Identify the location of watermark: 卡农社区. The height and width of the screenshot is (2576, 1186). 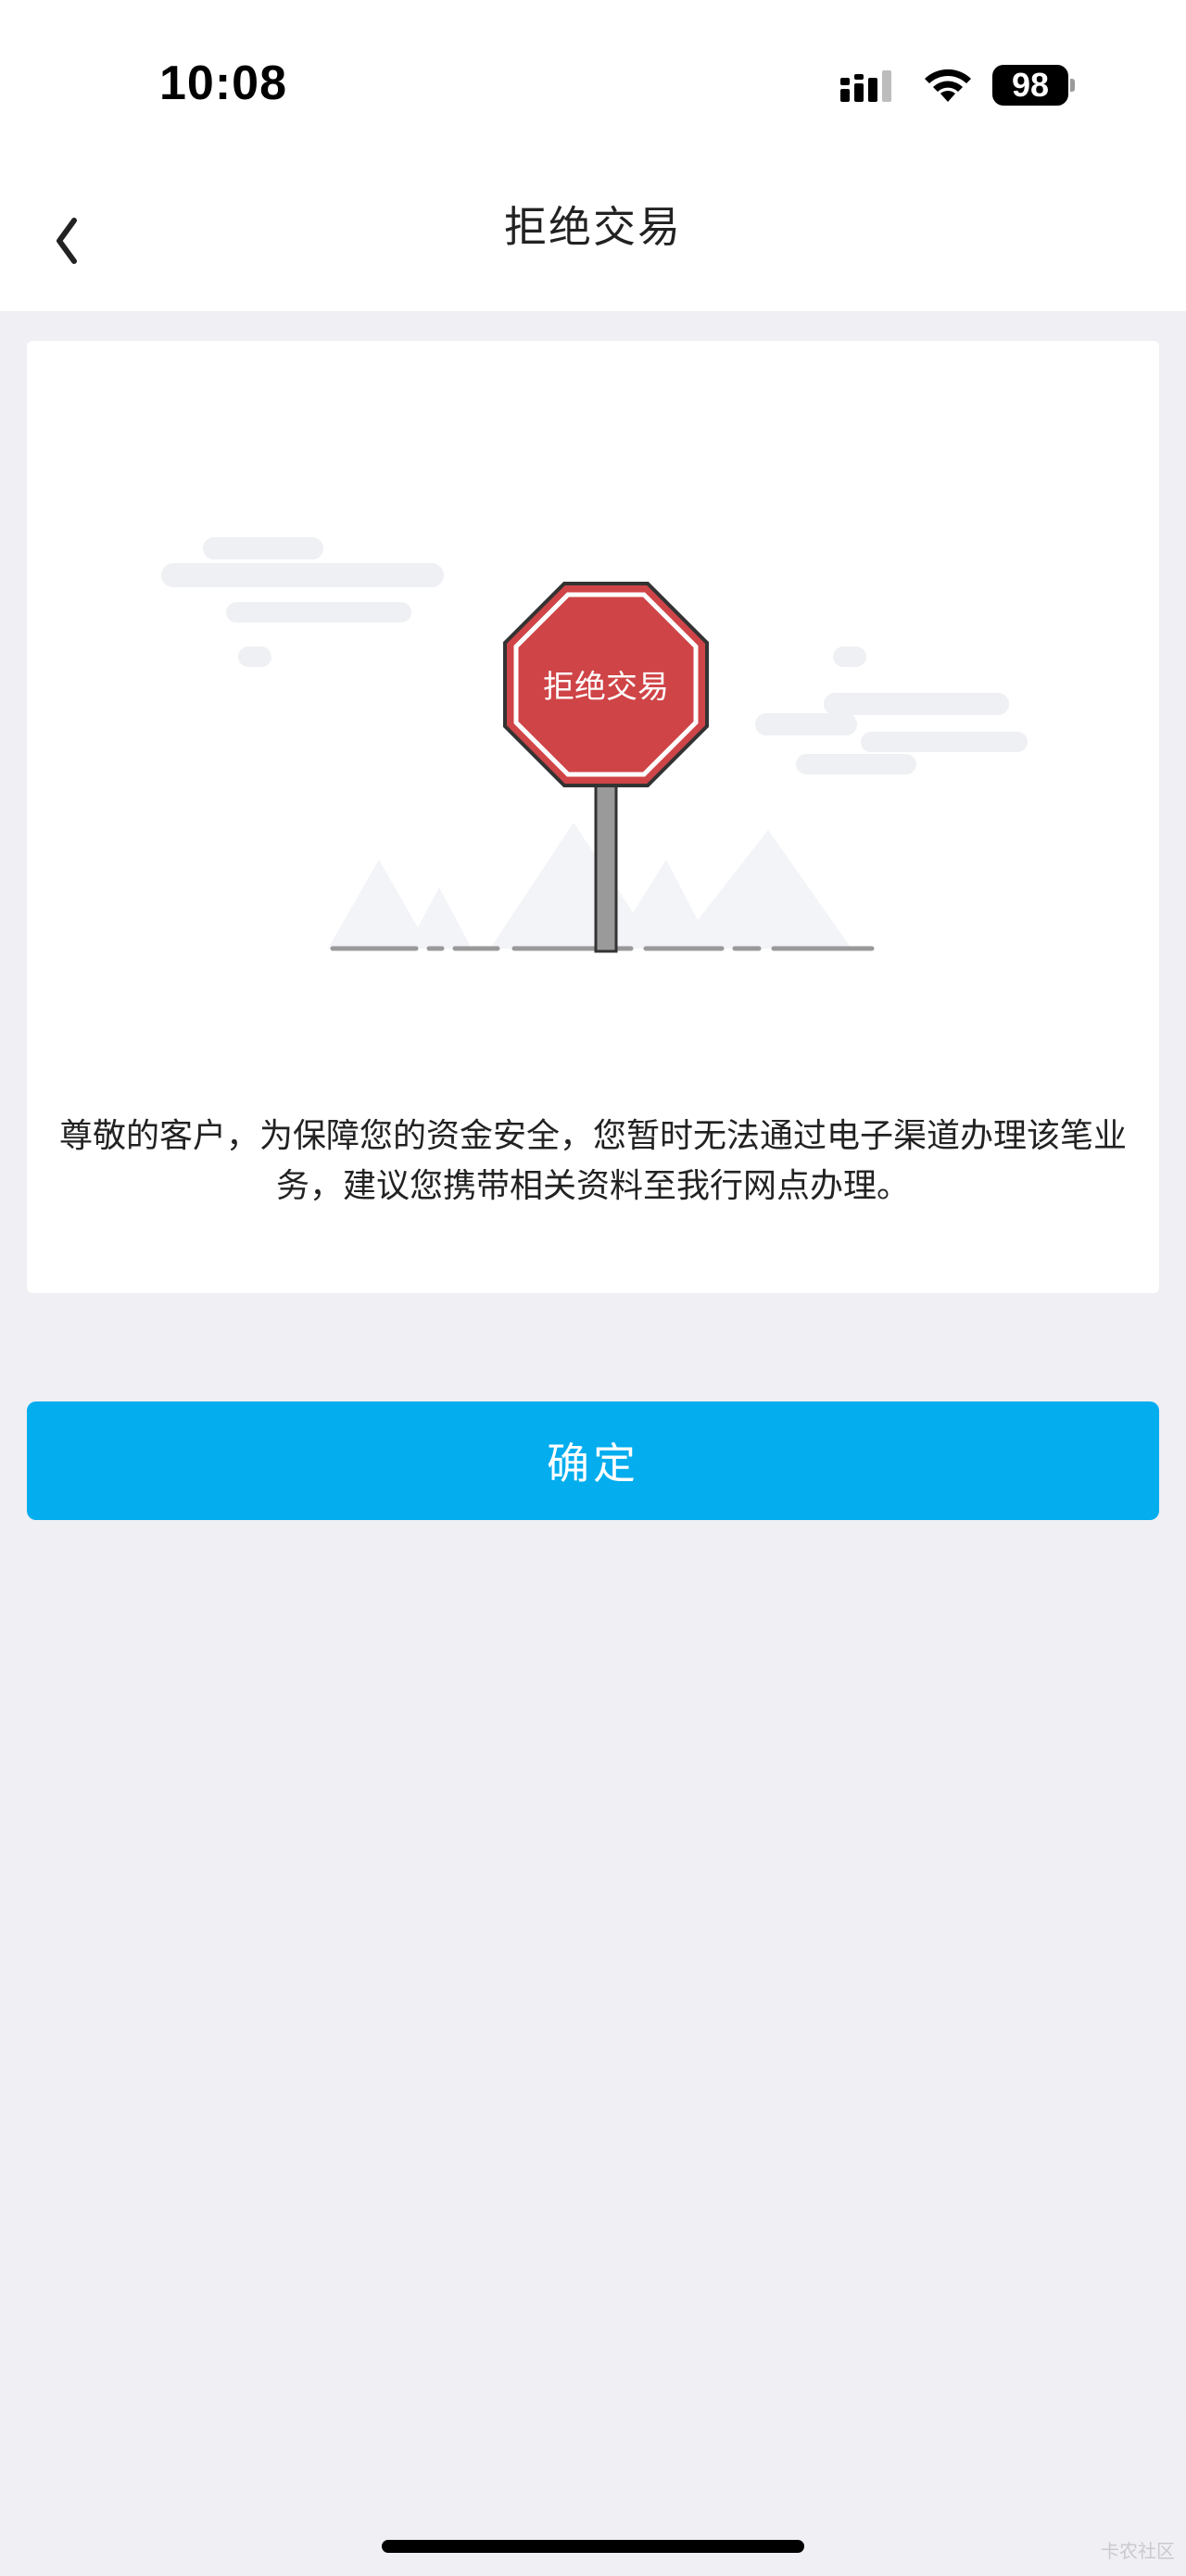
(1138, 2551).